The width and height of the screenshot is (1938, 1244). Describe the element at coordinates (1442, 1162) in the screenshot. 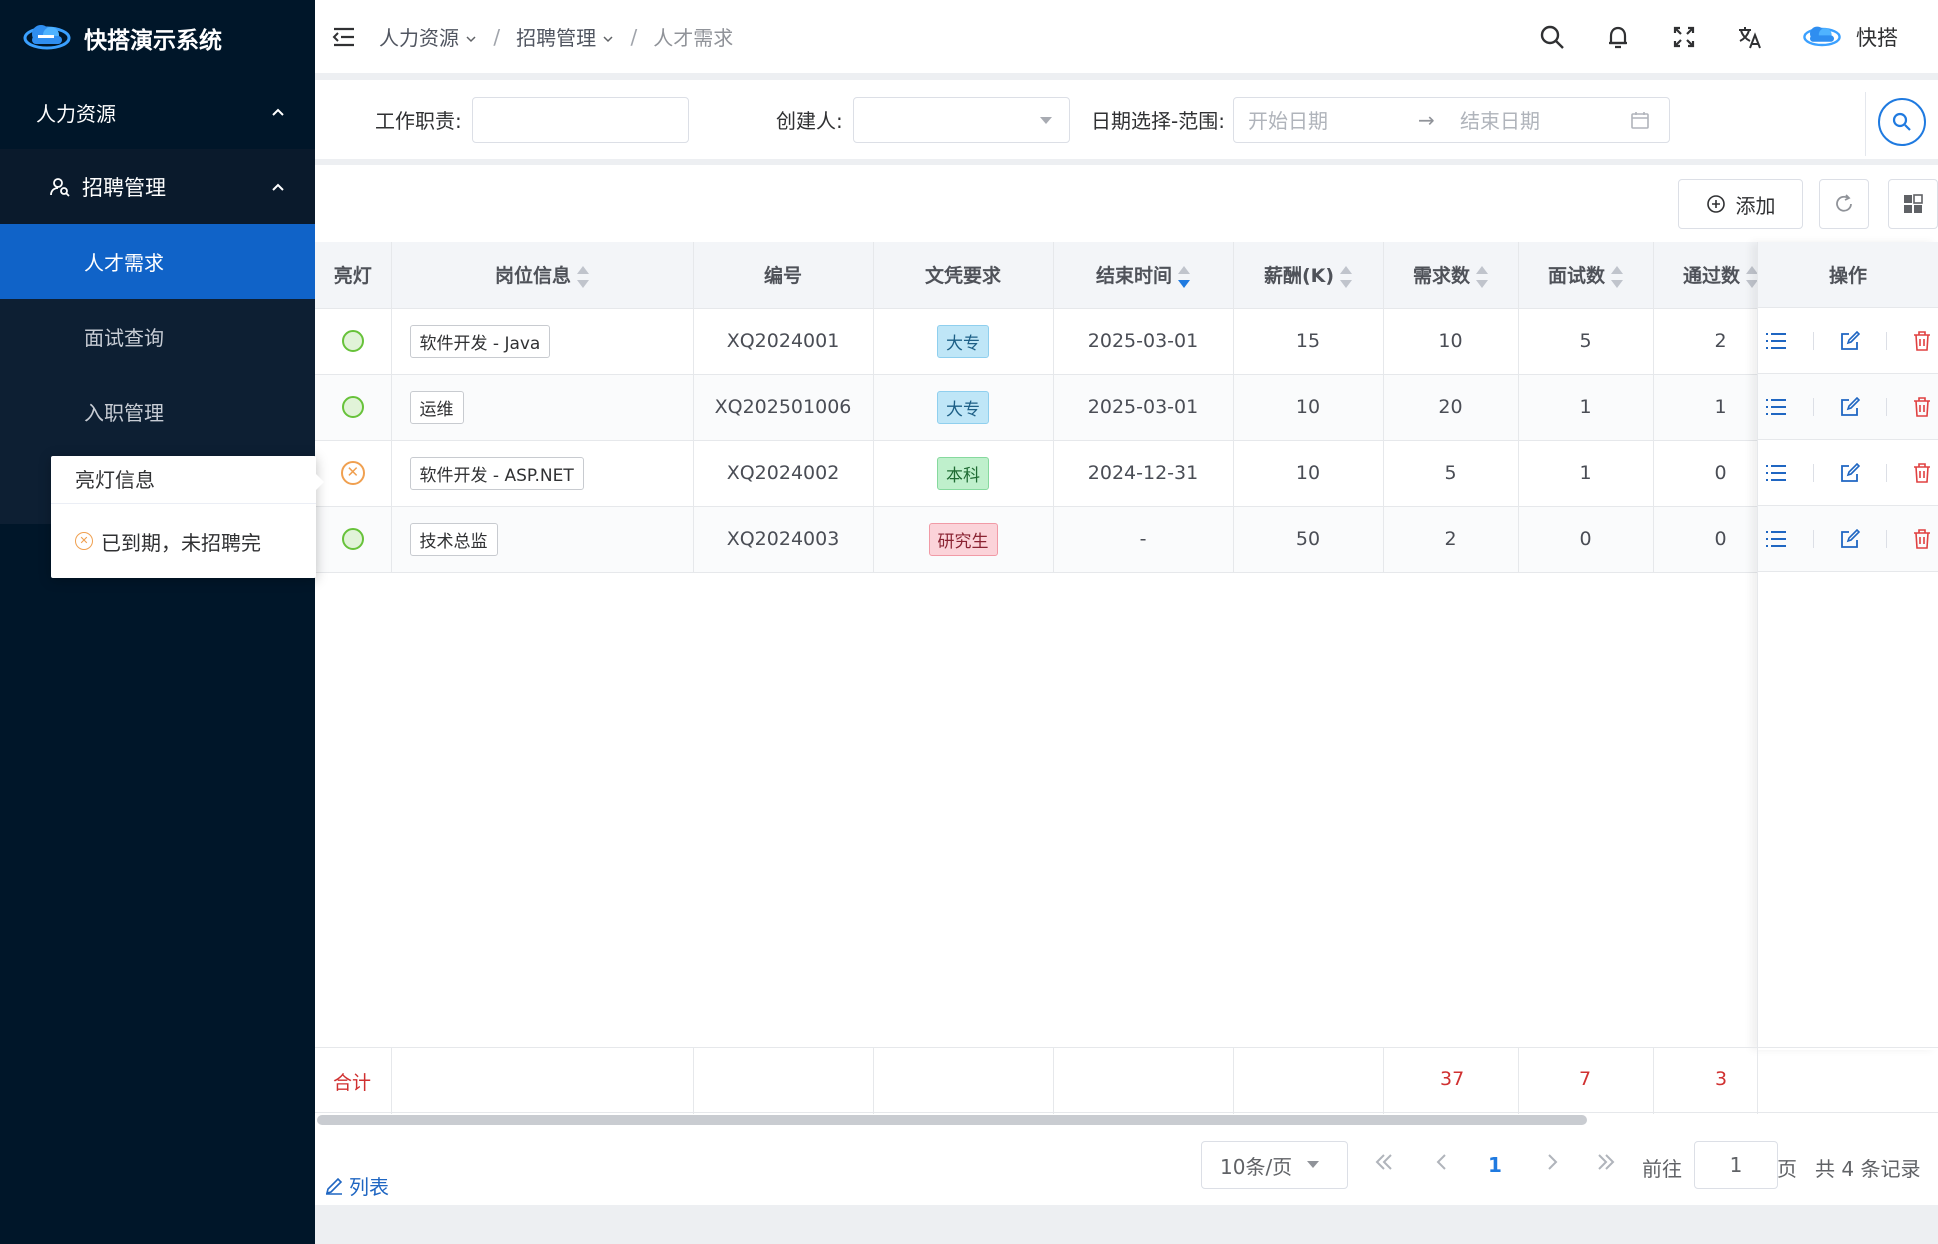

I see `prev-page-icon` at that location.